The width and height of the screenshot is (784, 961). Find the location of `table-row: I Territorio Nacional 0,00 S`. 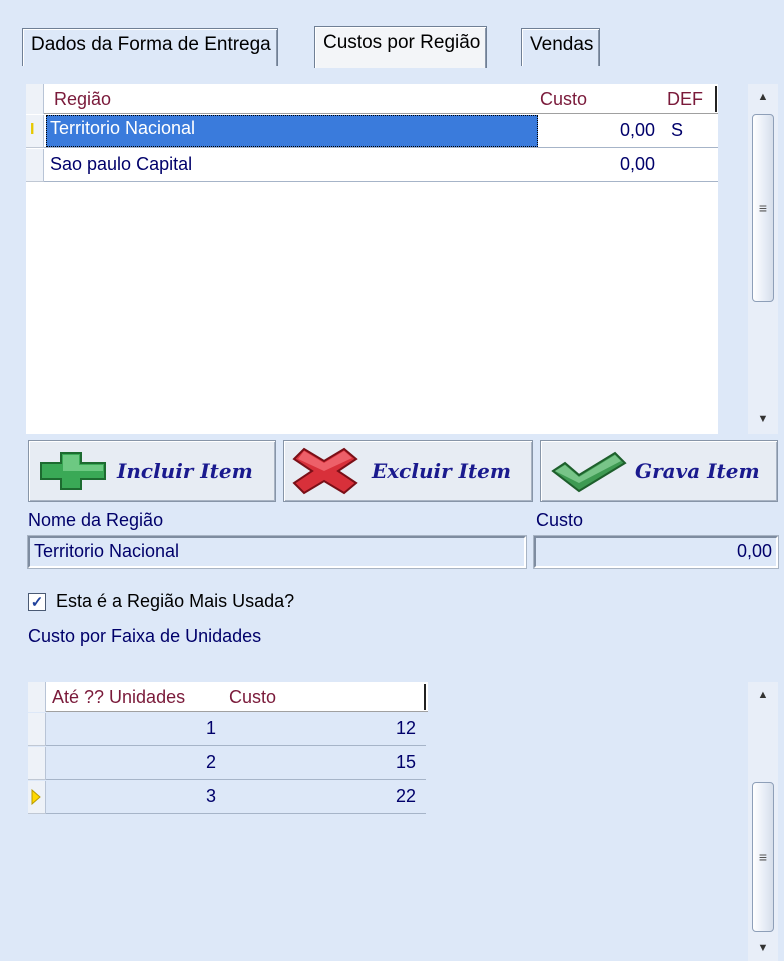

table-row: I Territorio Nacional 0,00 S is located at coordinates (372, 131).